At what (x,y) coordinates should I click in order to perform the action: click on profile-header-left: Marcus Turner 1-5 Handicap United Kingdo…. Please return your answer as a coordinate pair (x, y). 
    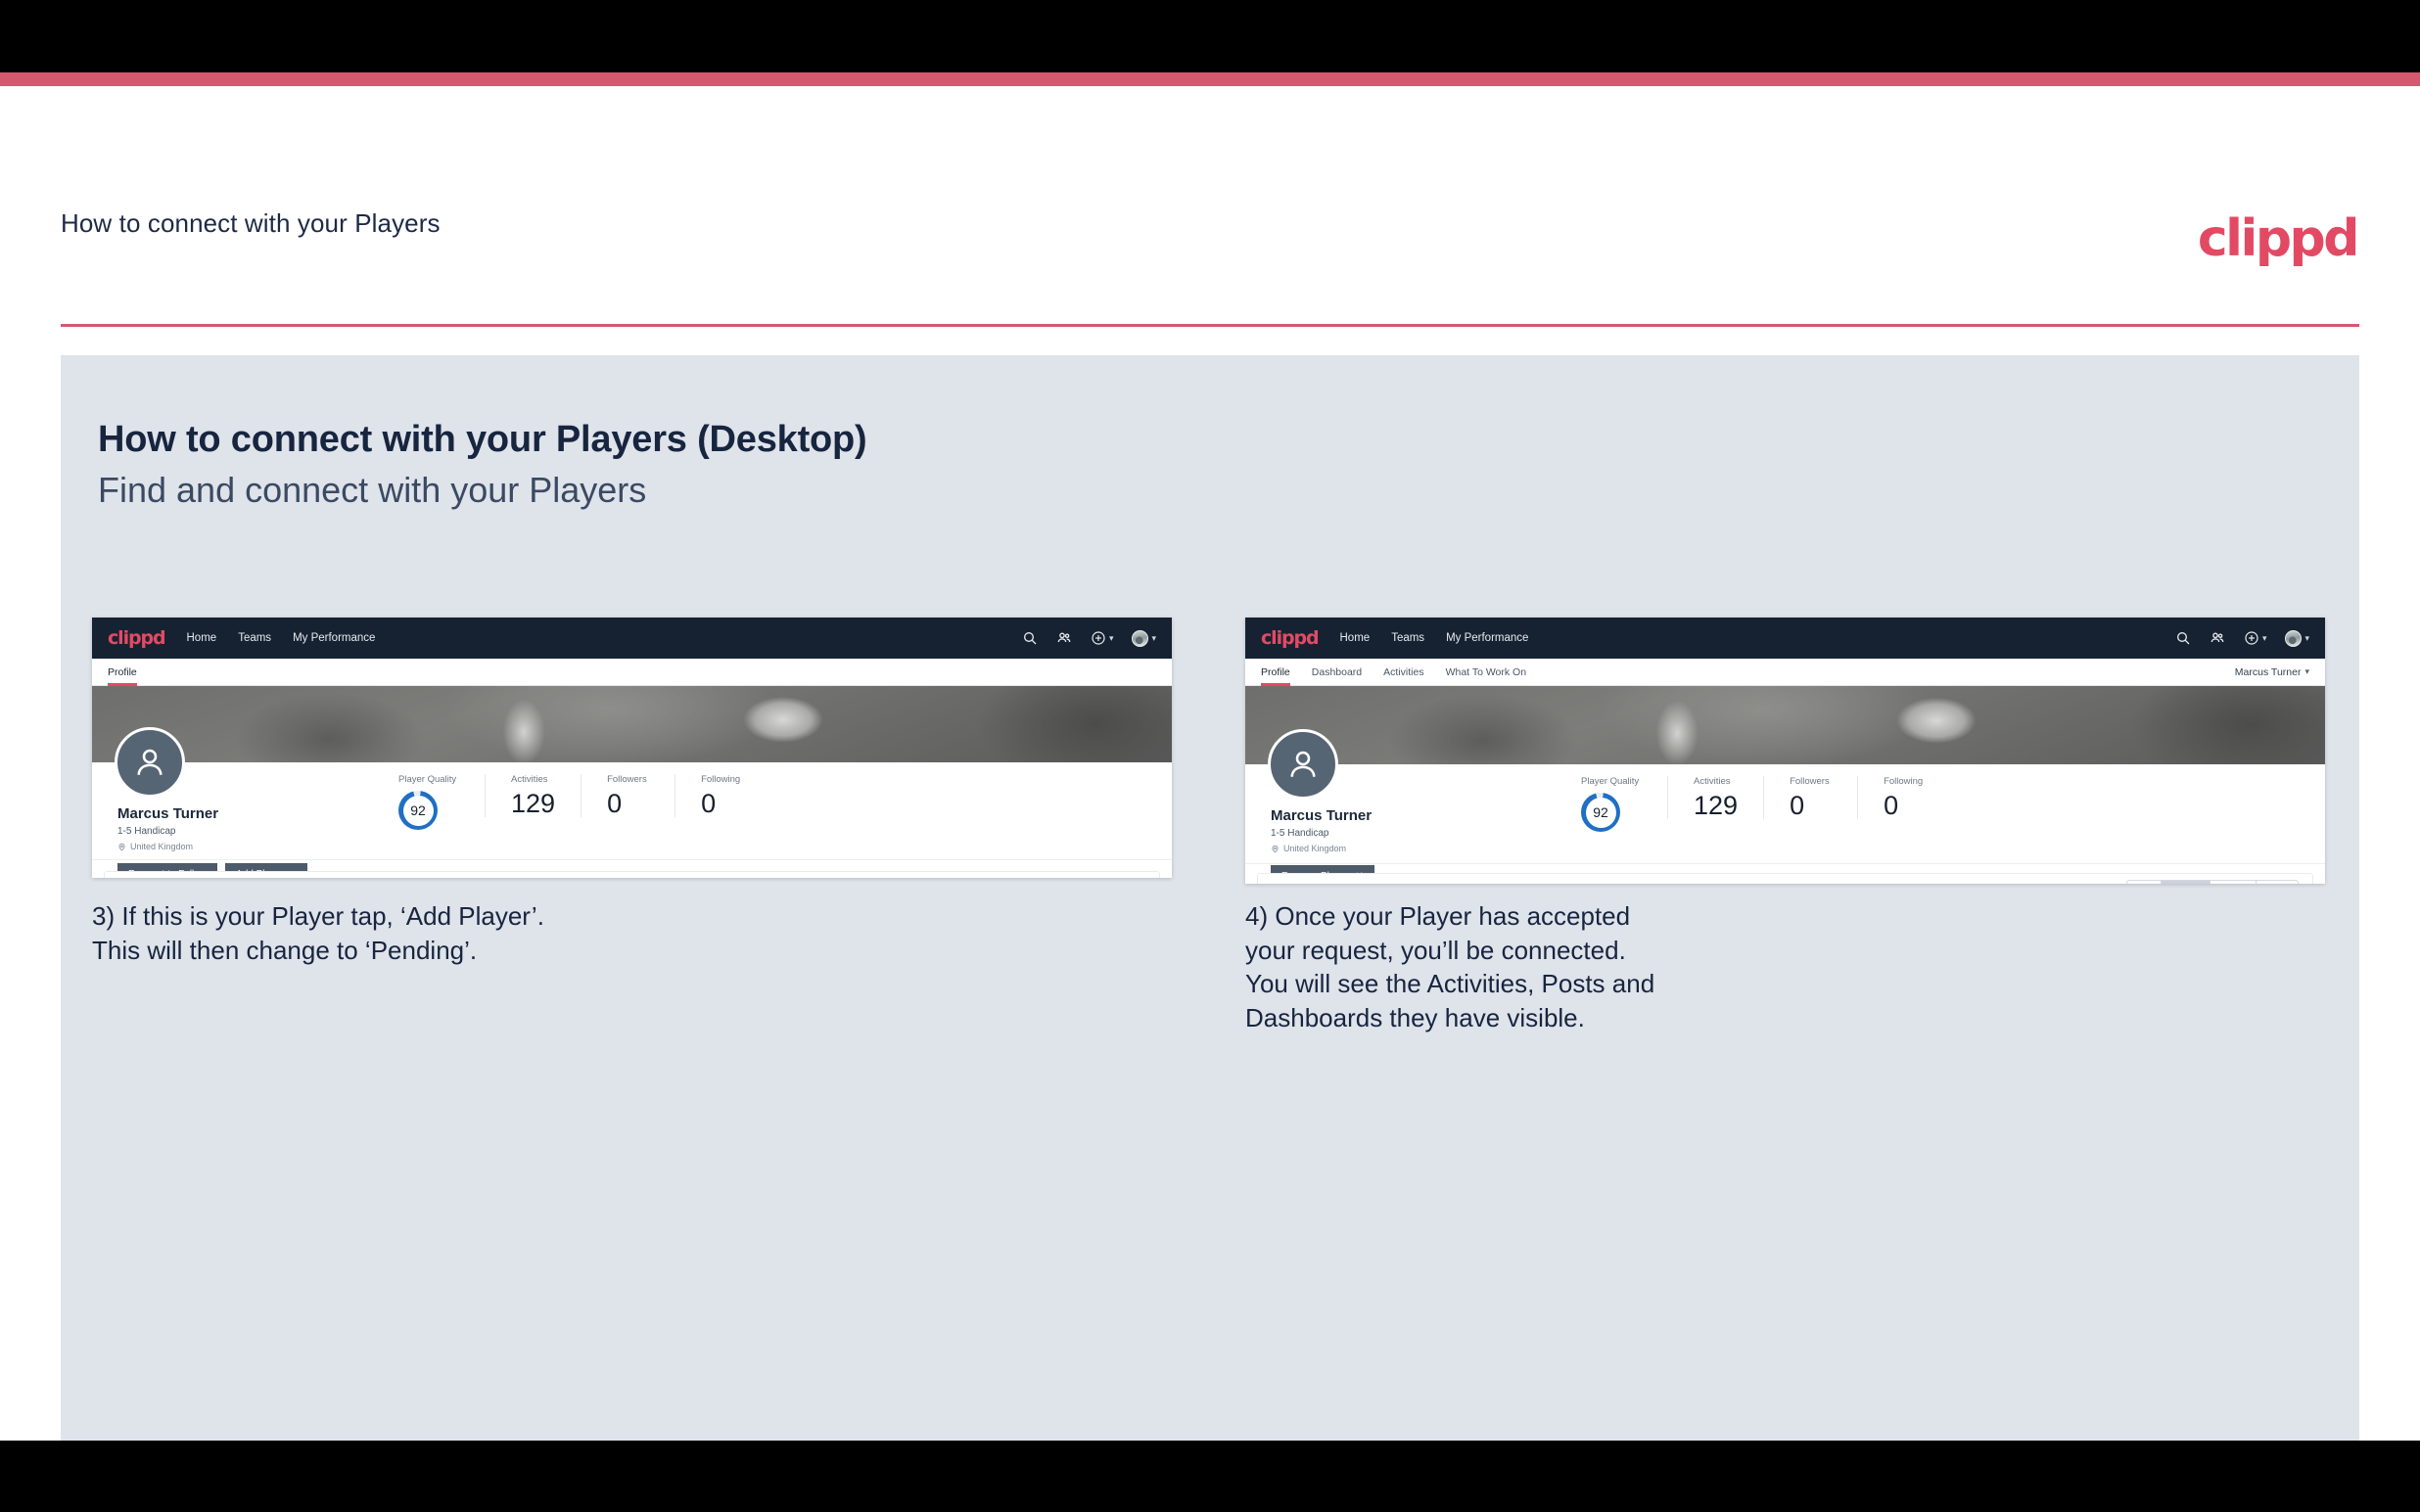
    Looking at the image, I should click on (632, 802).